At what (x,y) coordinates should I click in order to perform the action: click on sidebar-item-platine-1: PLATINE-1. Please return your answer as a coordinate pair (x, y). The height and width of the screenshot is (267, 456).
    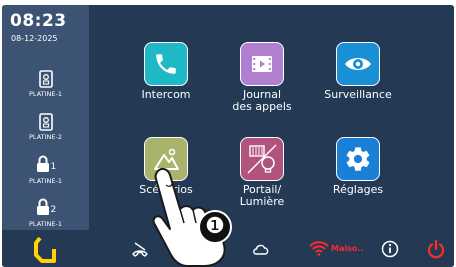
    Looking at the image, I should click on (45, 84).